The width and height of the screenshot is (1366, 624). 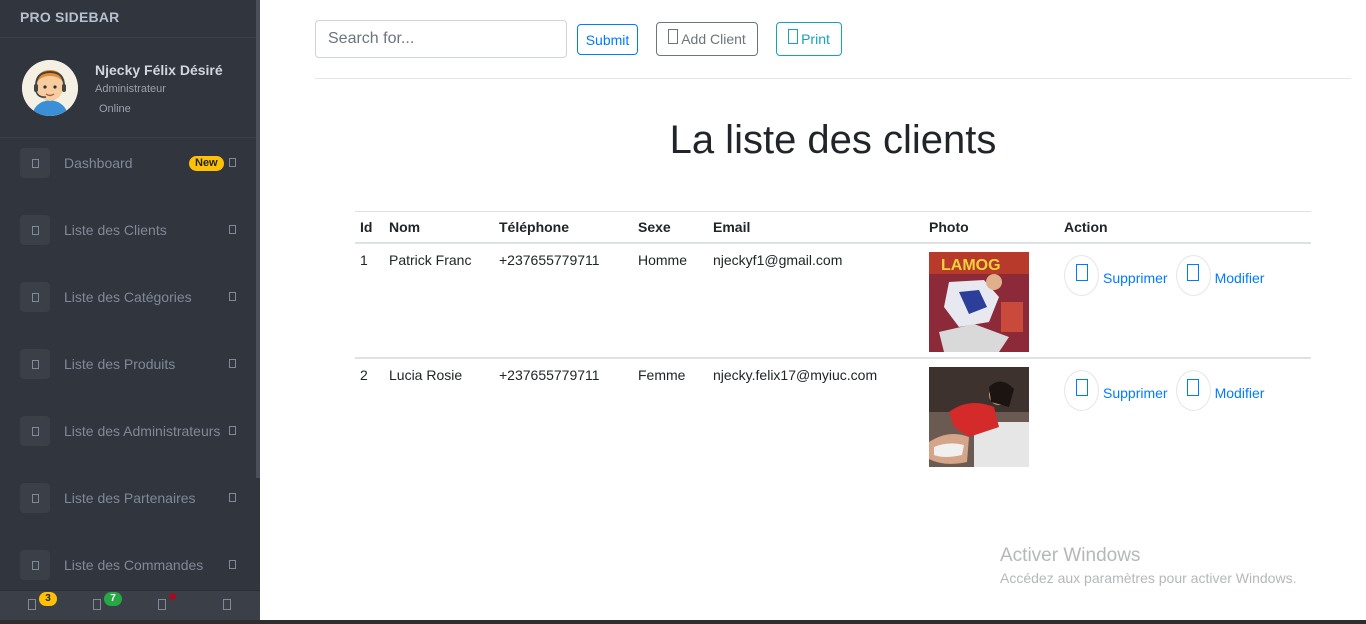 I want to click on cell-photo: LAMOG, so click(x=991, y=300).